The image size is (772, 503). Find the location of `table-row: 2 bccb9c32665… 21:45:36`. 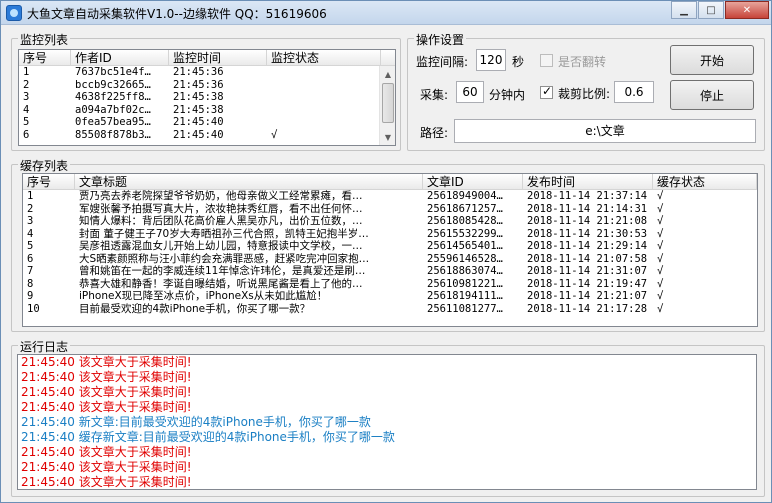

table-row: 2 bccb9c32665… 21:45:36 is located at coordinates (207, 85).